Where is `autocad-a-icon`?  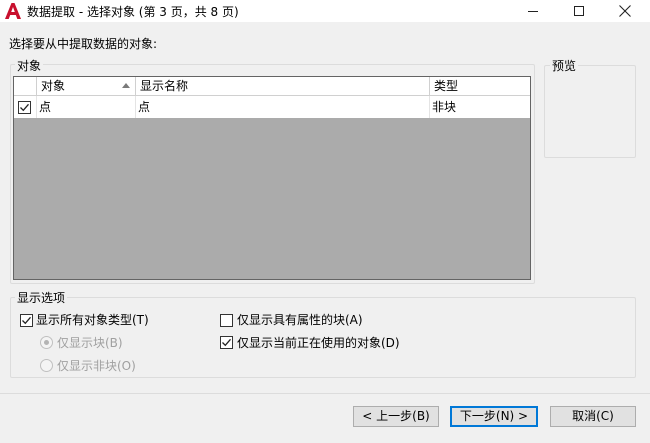
autocad-a-icon is located at coordinates (13, 11).